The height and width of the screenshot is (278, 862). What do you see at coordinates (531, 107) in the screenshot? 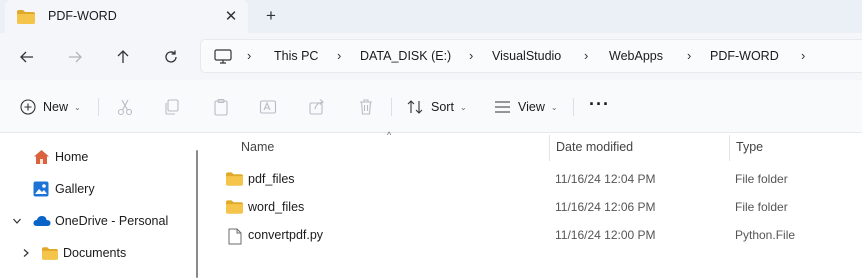
I see `view-label: View` at bounding box center [531, 107].